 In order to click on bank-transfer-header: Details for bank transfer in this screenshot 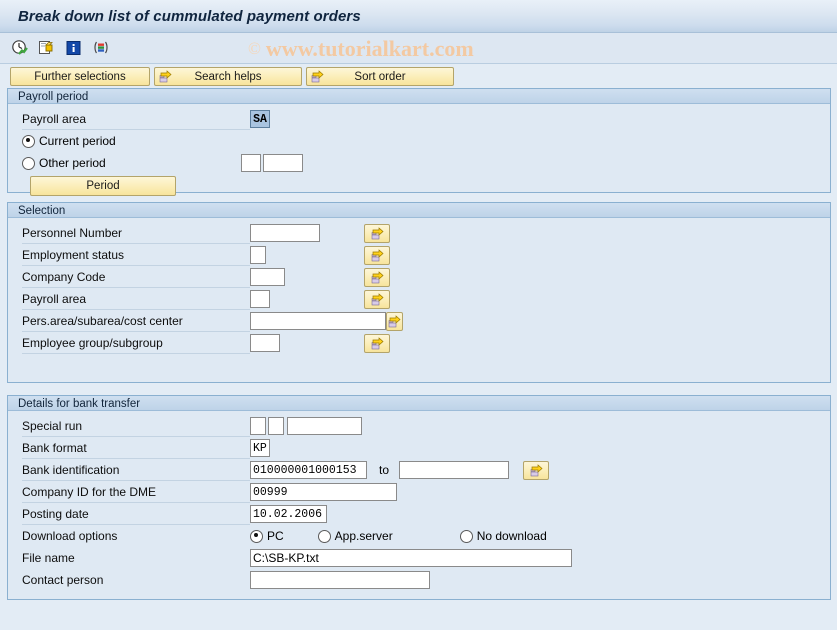, I will do `click(419, 403)`.